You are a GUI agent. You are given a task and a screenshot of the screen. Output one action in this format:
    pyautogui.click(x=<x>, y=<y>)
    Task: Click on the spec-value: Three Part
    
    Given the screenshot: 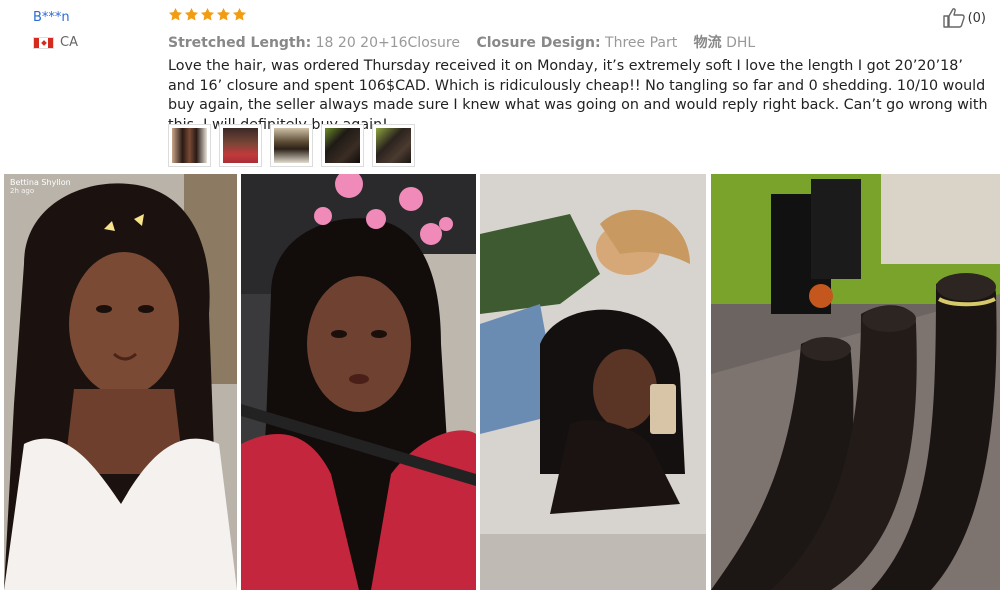 What is the action you would take?
    pyautogui.click(x=641, y=43)
    